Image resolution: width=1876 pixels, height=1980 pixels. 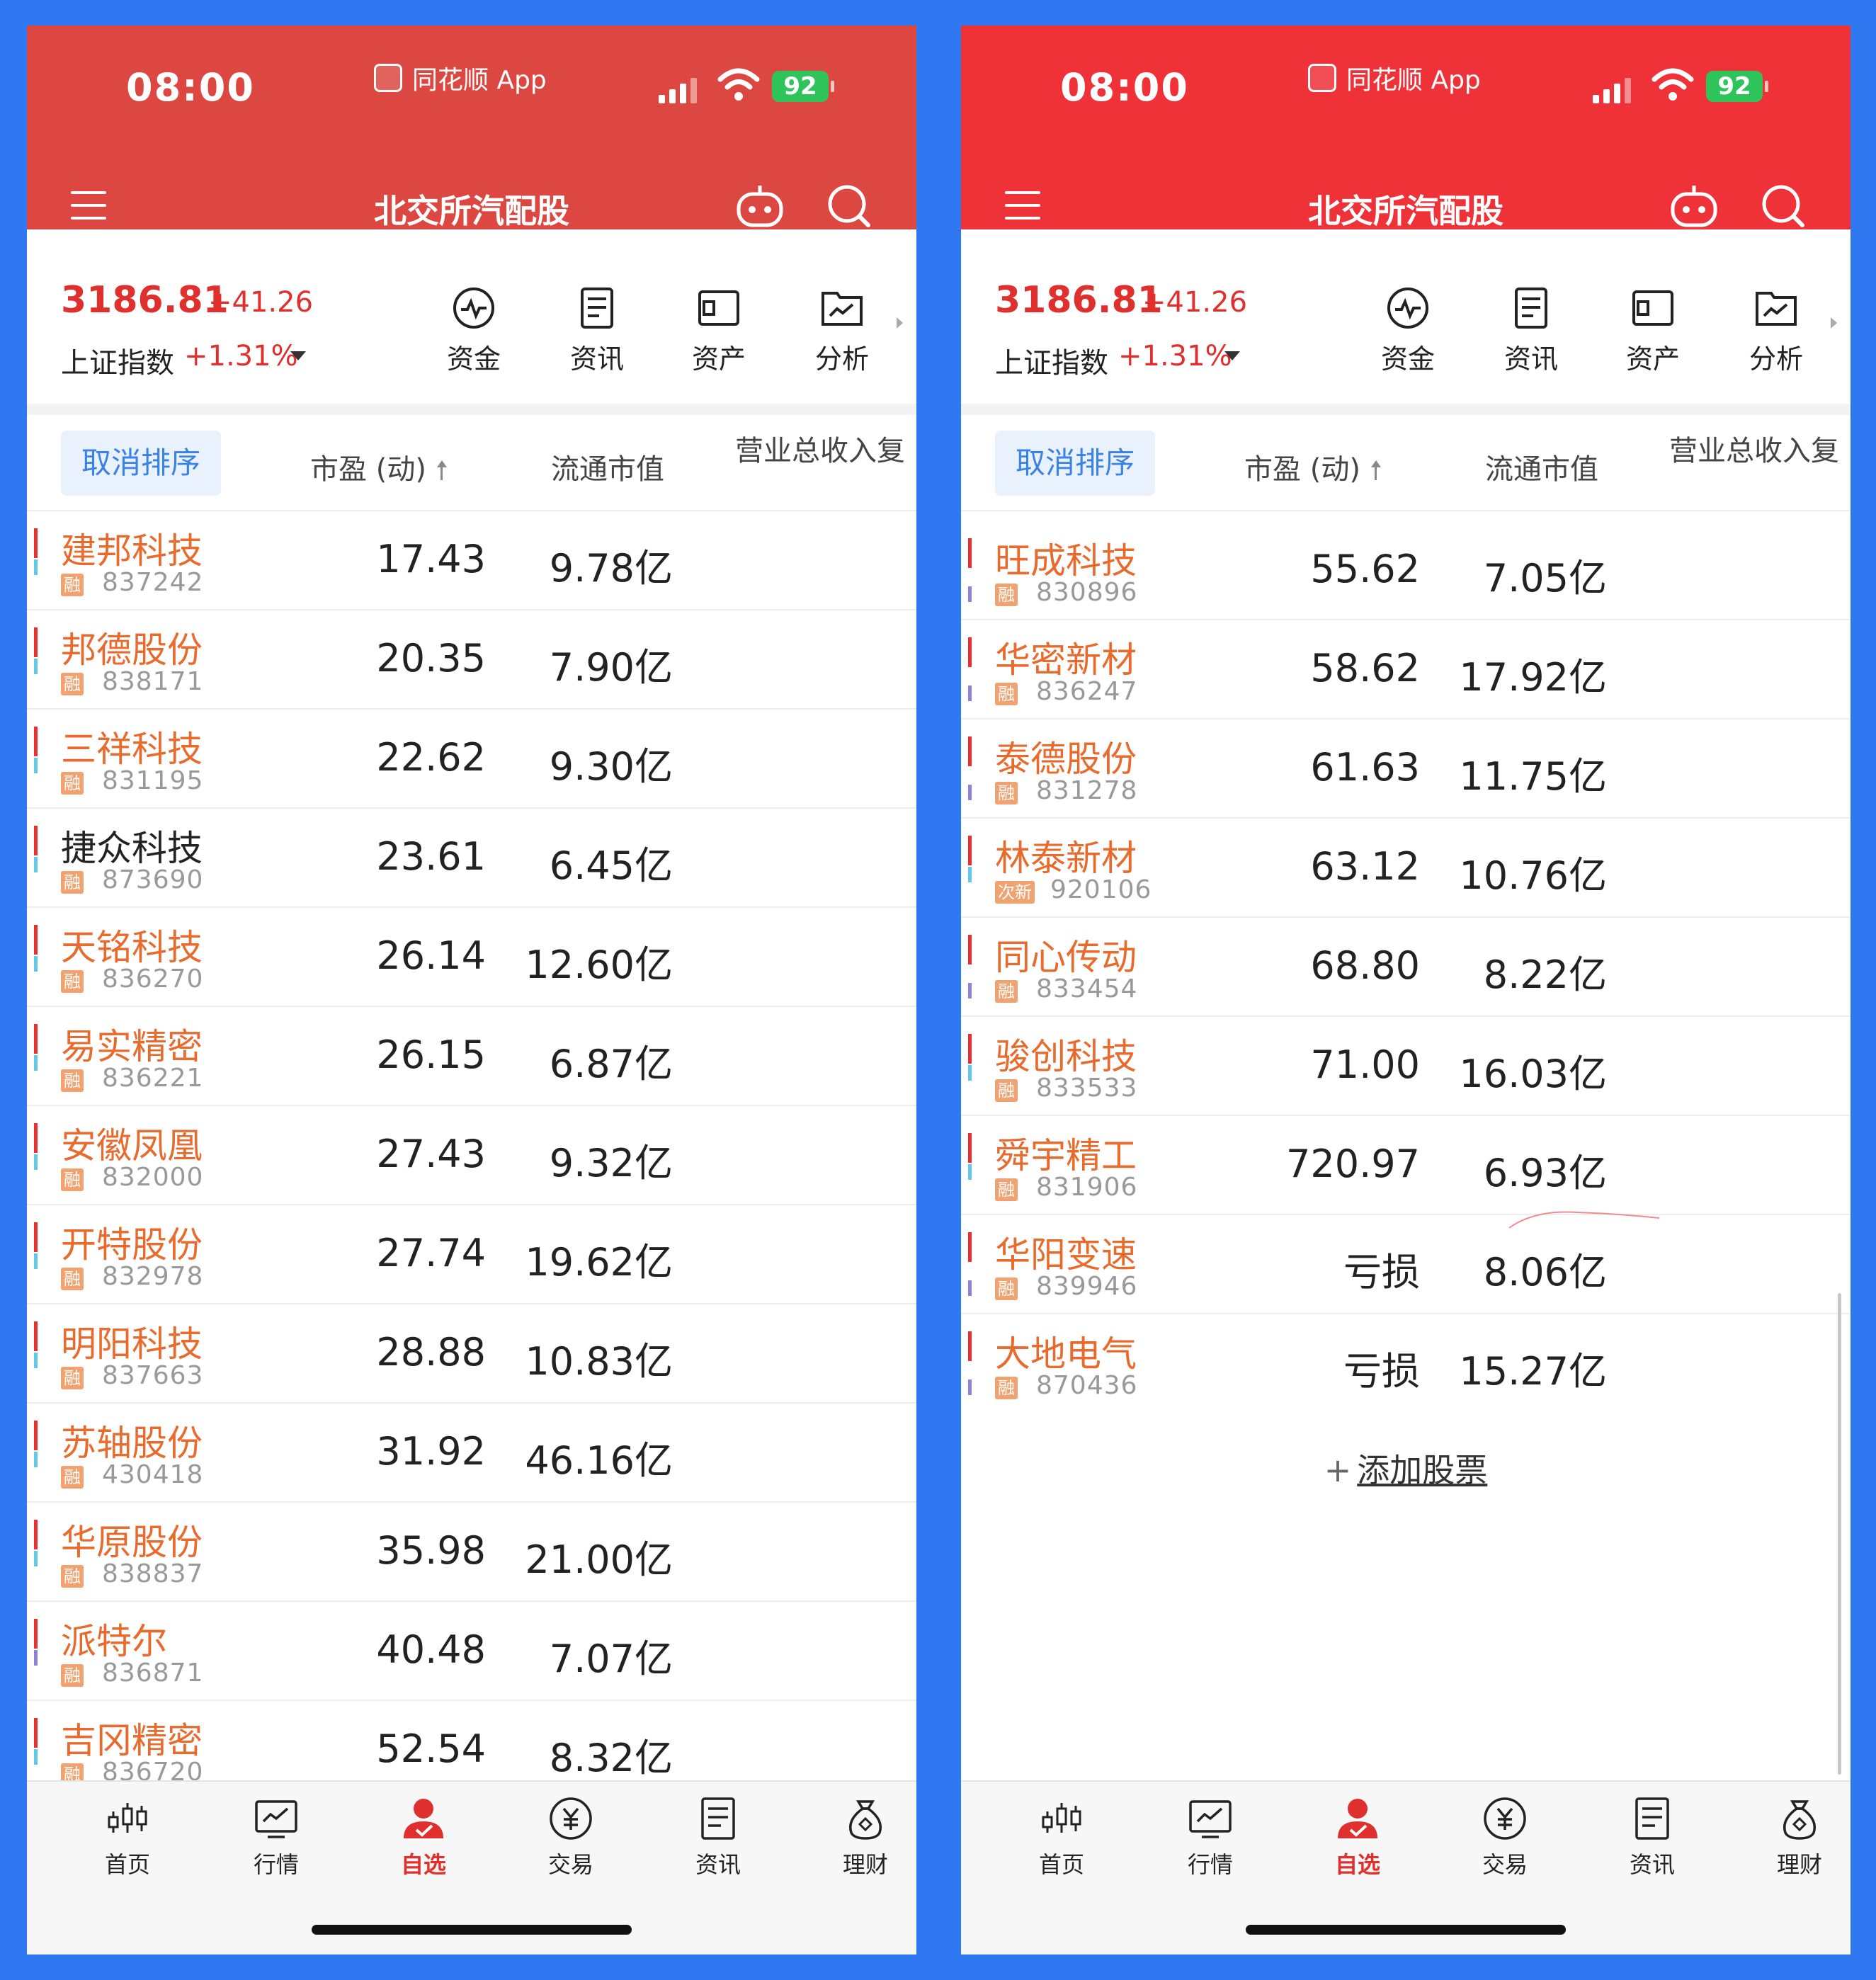 I want to click on stock-row: 明阳科技融 837663 28.88 10.83亿, so click(x=472, y=1354).